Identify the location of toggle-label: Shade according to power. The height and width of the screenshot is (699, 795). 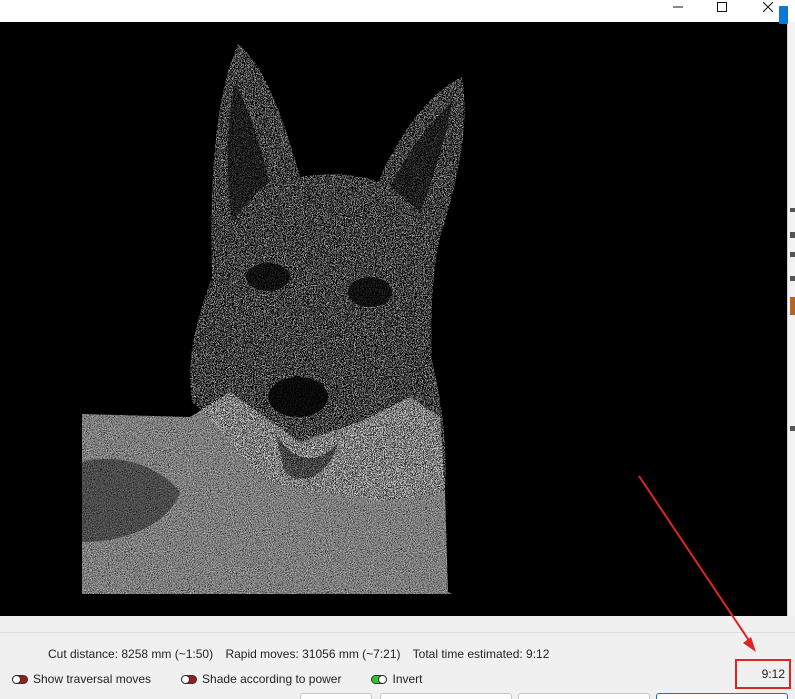
(272, 679).